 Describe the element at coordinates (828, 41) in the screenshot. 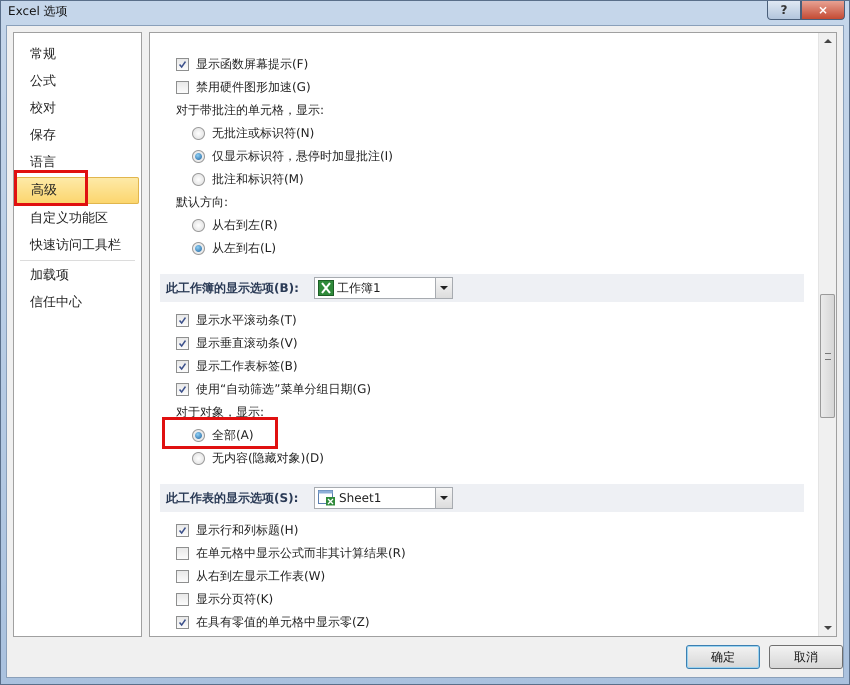

I see `scroll-up-icon` at that location.